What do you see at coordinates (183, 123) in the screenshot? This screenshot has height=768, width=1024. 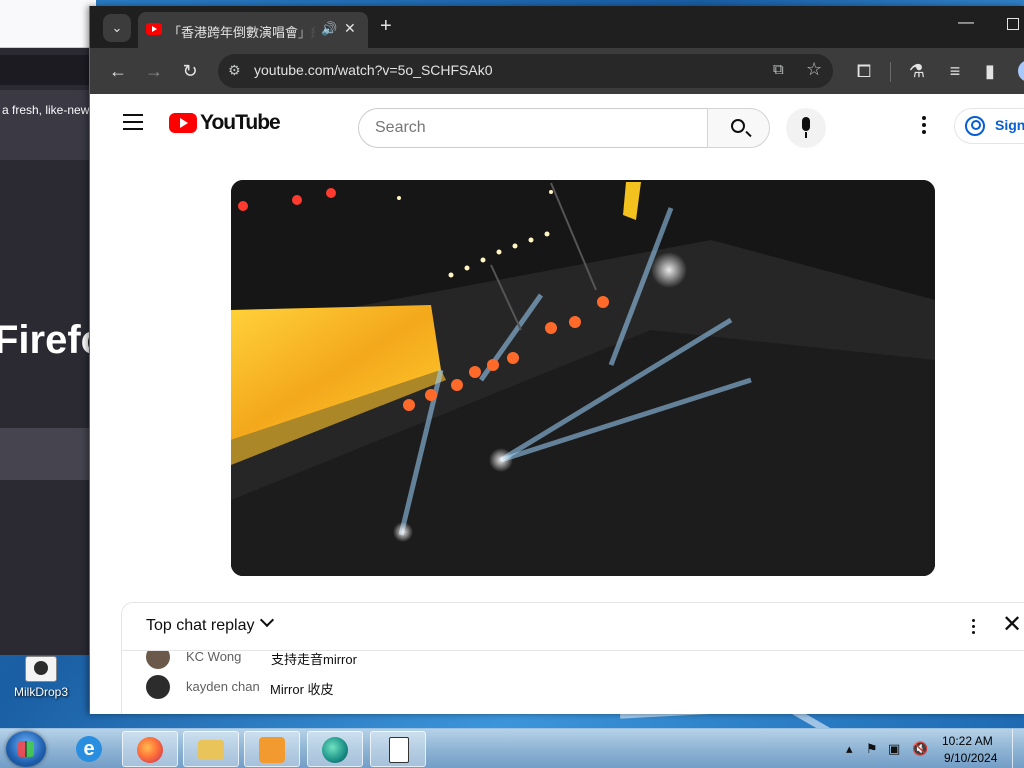 I see `youtube-play-icon` at bounding box center [183, 123].